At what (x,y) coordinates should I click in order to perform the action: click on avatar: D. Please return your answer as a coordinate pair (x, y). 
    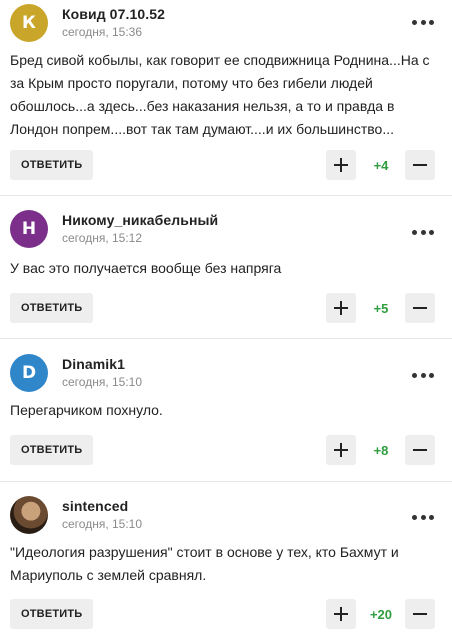
    Looking at the image, I should click on (29, 373).